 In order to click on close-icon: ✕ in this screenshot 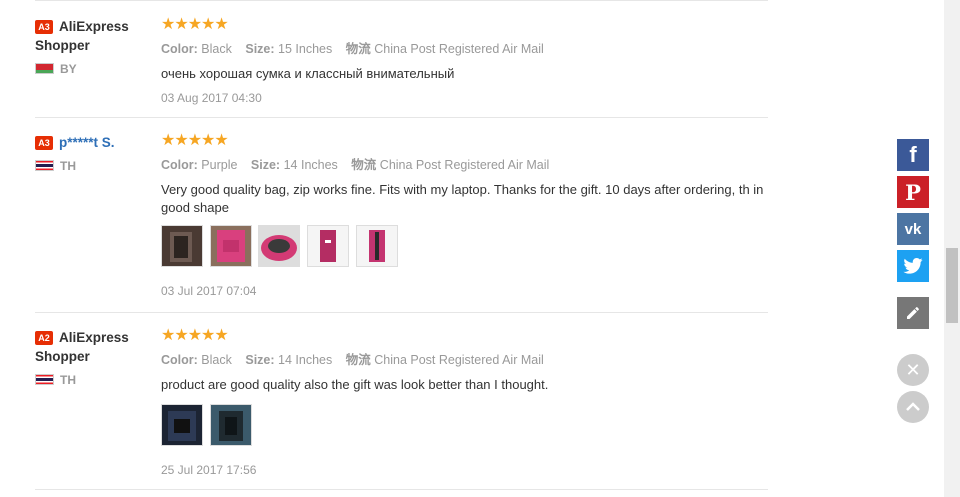, I will do `click(913, 369)`.